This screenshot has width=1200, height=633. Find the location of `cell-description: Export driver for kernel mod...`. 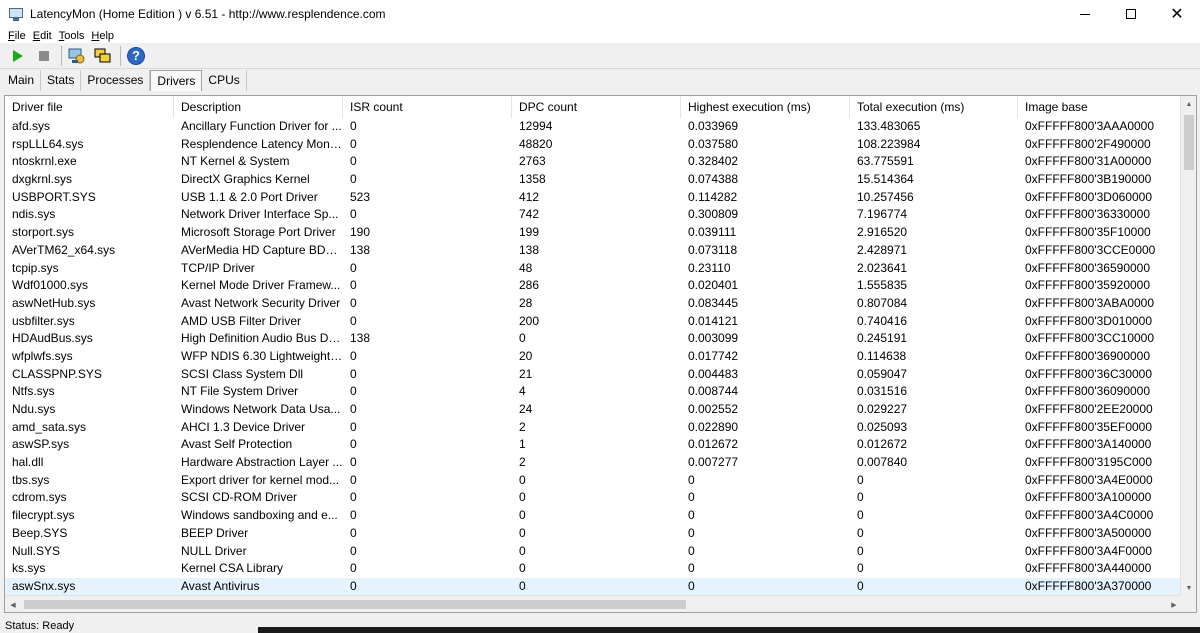

cell-description: Export driver for kernel mod... is located at coordinates (260, 479).